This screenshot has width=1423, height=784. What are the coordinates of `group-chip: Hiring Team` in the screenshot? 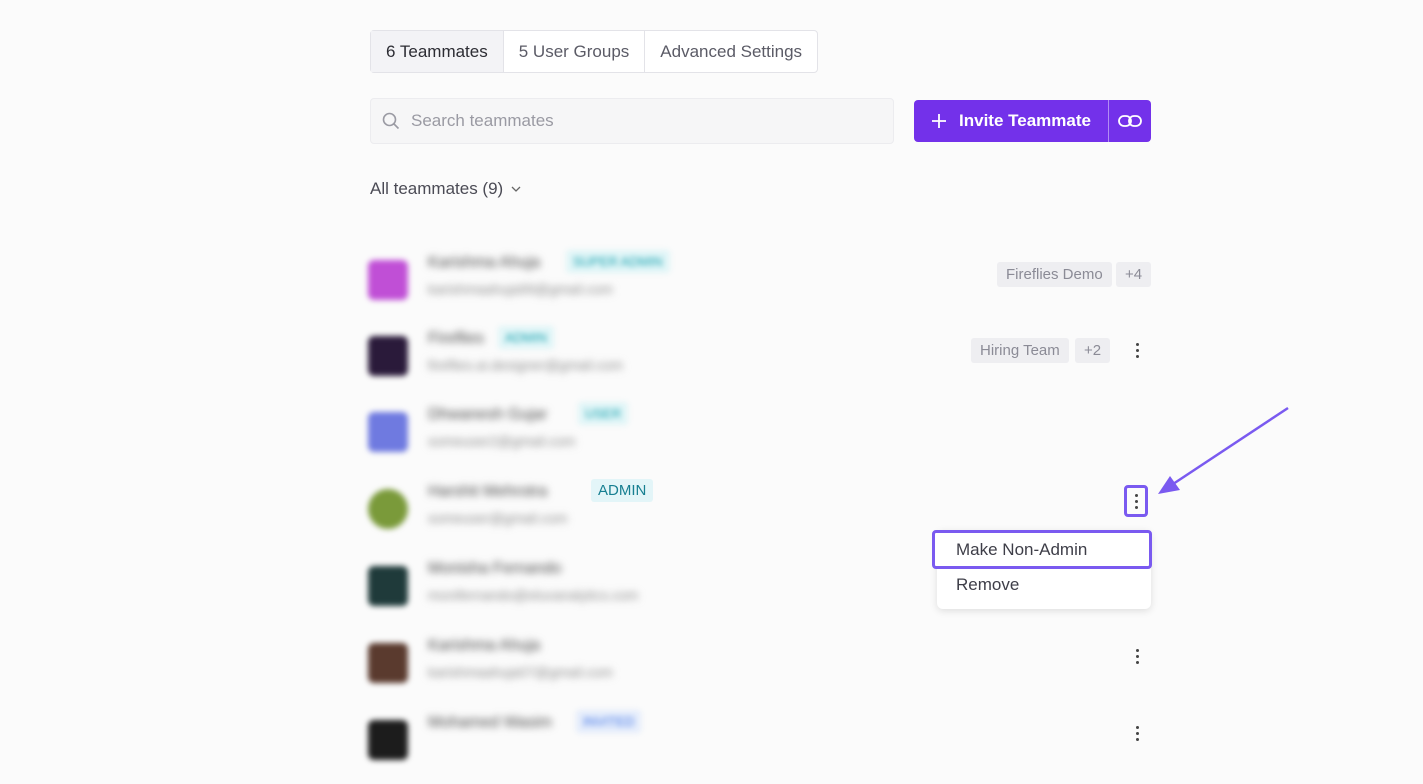 It's located at (1020, 350).